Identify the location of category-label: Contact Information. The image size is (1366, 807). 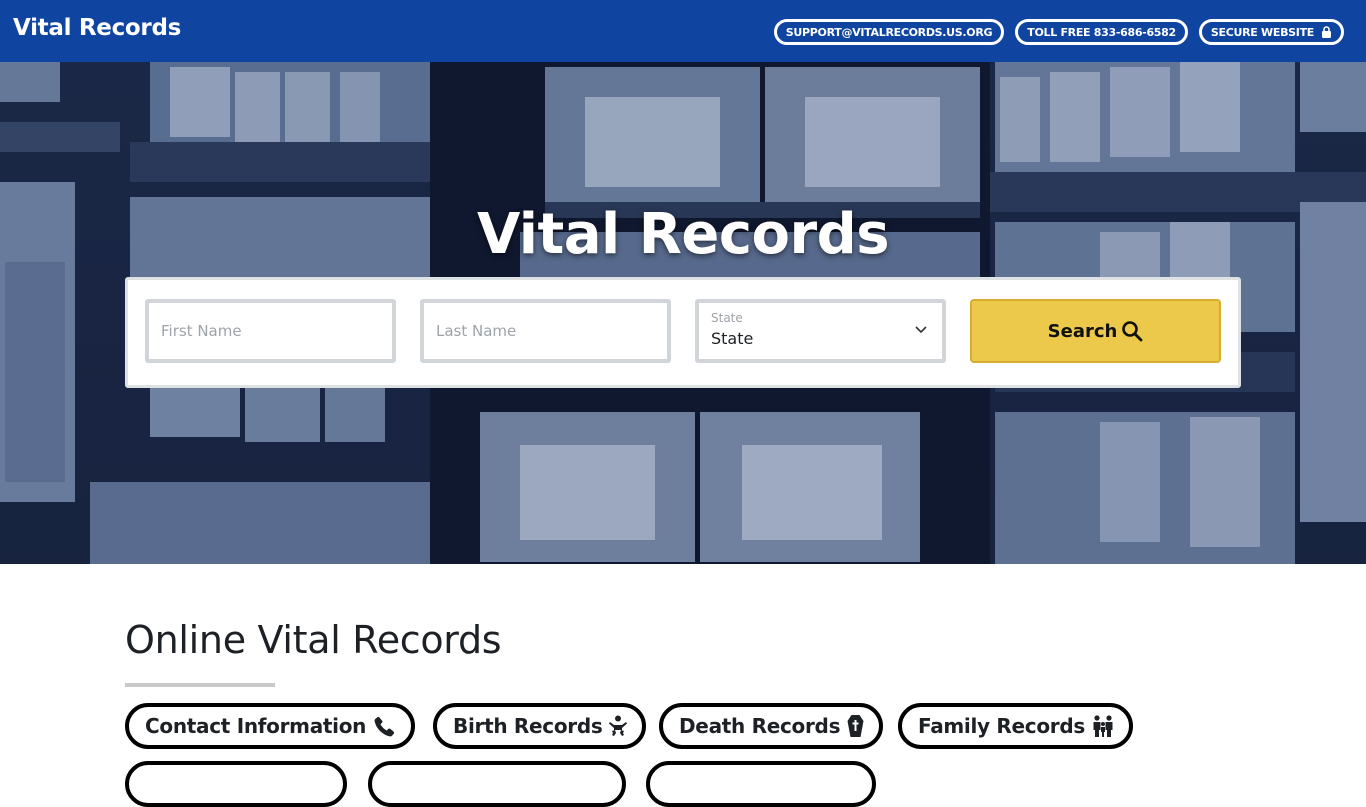
(256, 726).